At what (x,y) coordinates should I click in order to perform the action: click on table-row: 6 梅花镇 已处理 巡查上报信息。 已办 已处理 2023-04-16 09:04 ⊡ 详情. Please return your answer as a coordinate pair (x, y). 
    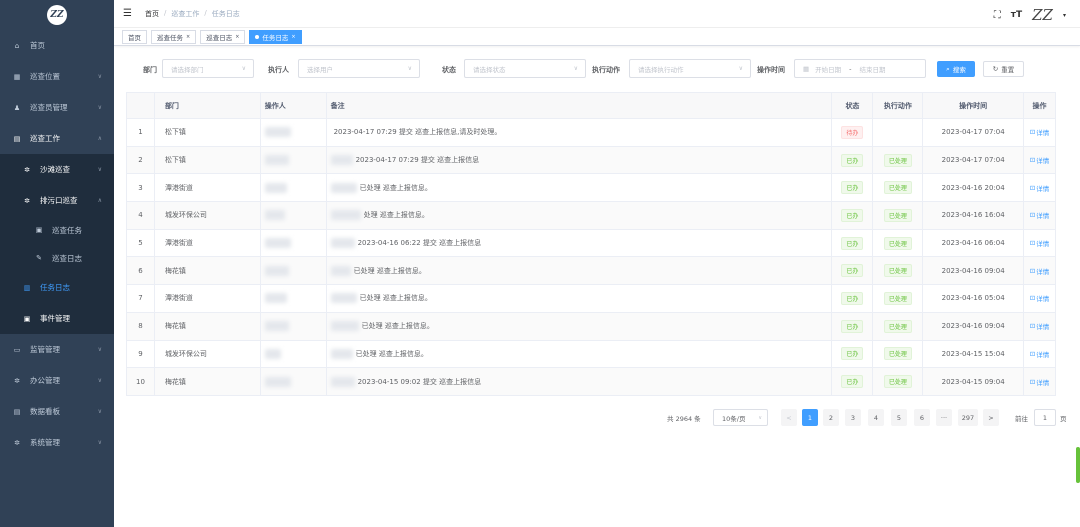
    Looking at the image, I should click on (591, 271).